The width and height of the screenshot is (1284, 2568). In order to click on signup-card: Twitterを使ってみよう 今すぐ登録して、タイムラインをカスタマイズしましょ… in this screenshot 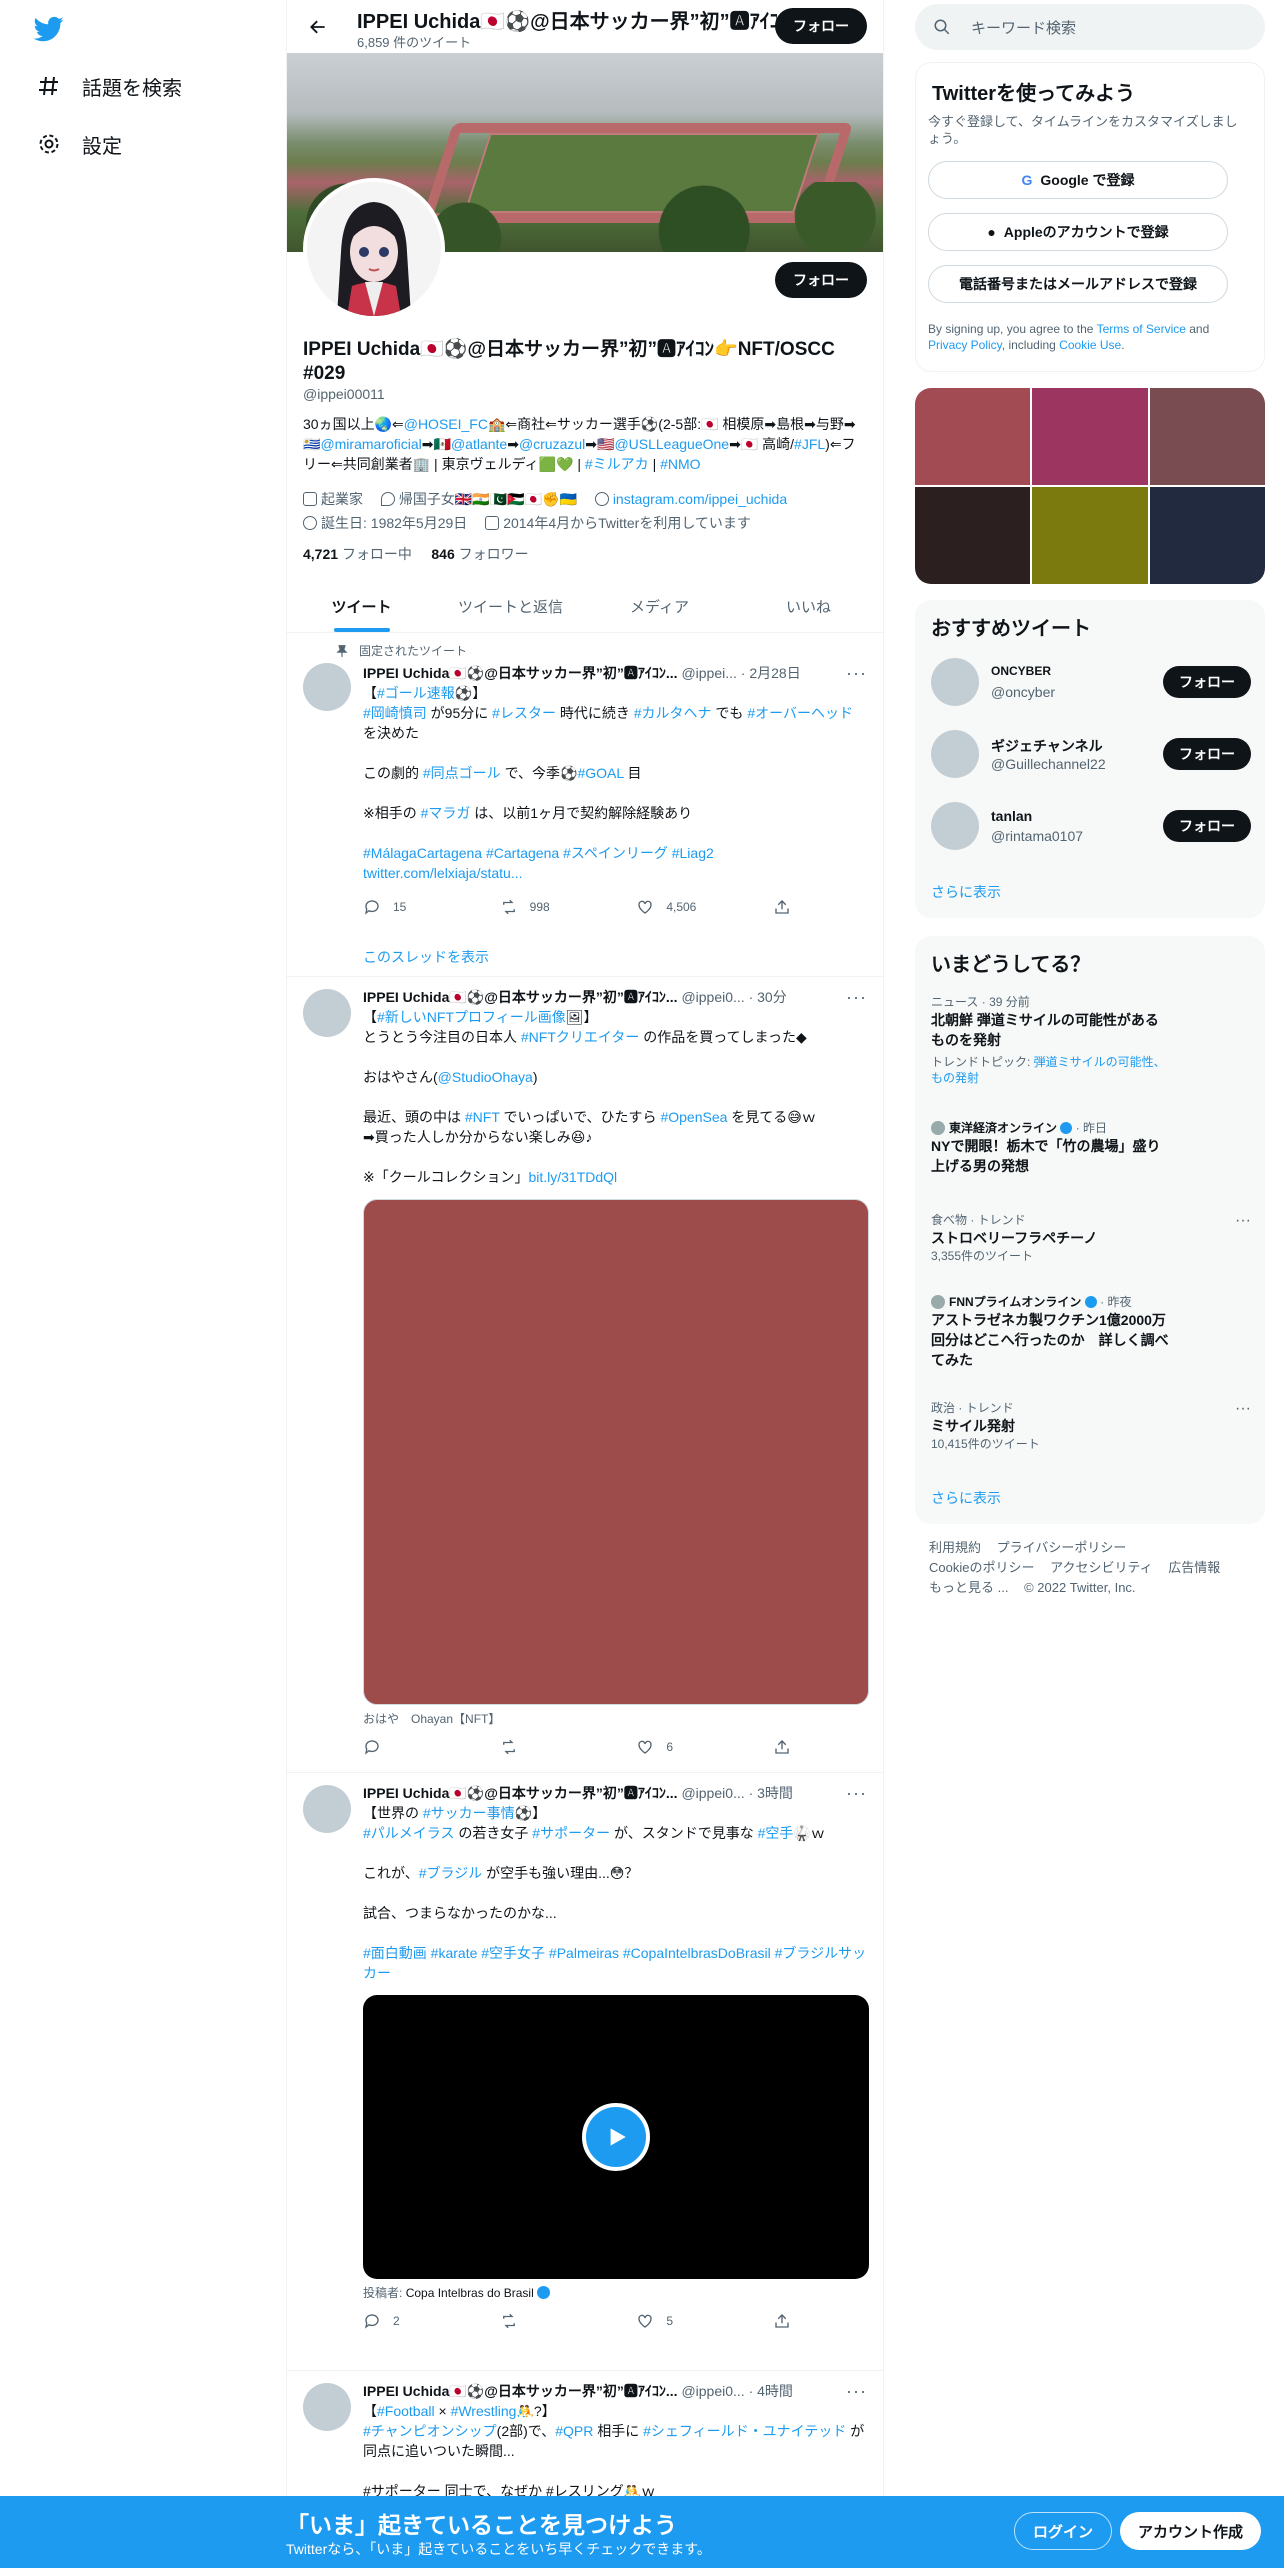, I will do `click(1090, 217)`.